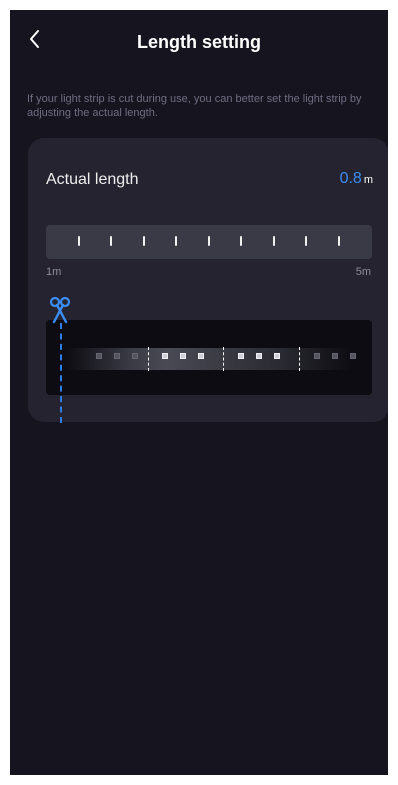 The width and height of the screenshot is (398, 785). I want to click on length-ruler-slider, so click(209, 242).